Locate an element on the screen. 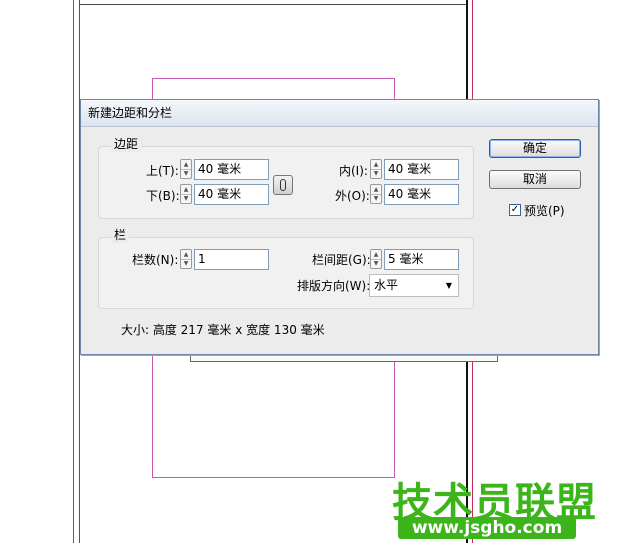 This screenshot has height=543, width=622. gutter-field: 5 毫米 is located at coordinates (421, 259).